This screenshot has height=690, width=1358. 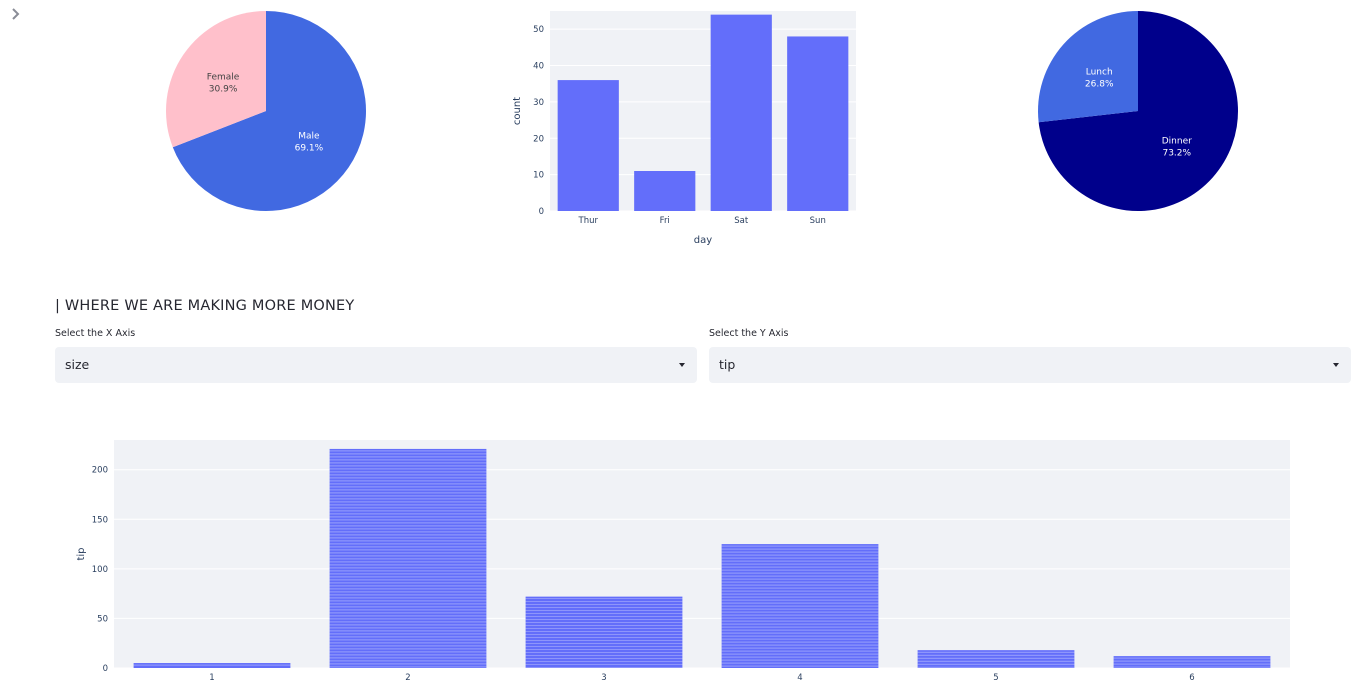 What do you see at coordinates (223, 78) in the screenshot?
I see `pie-slice-label: Female` at bounding box center [223, 78].